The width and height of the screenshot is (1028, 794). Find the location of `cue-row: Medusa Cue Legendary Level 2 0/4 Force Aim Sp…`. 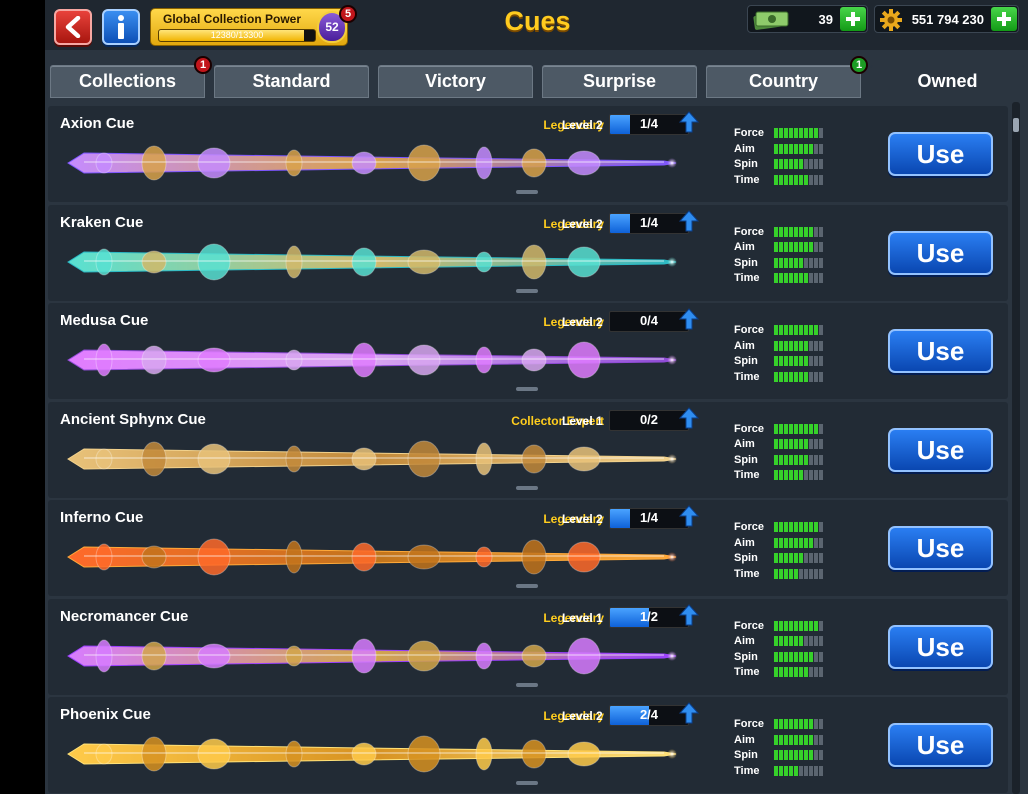

cue-row: Medusa Cue Legendary Level 2 0/4 Force Aim Sp… is located at coordinates (528, 351).